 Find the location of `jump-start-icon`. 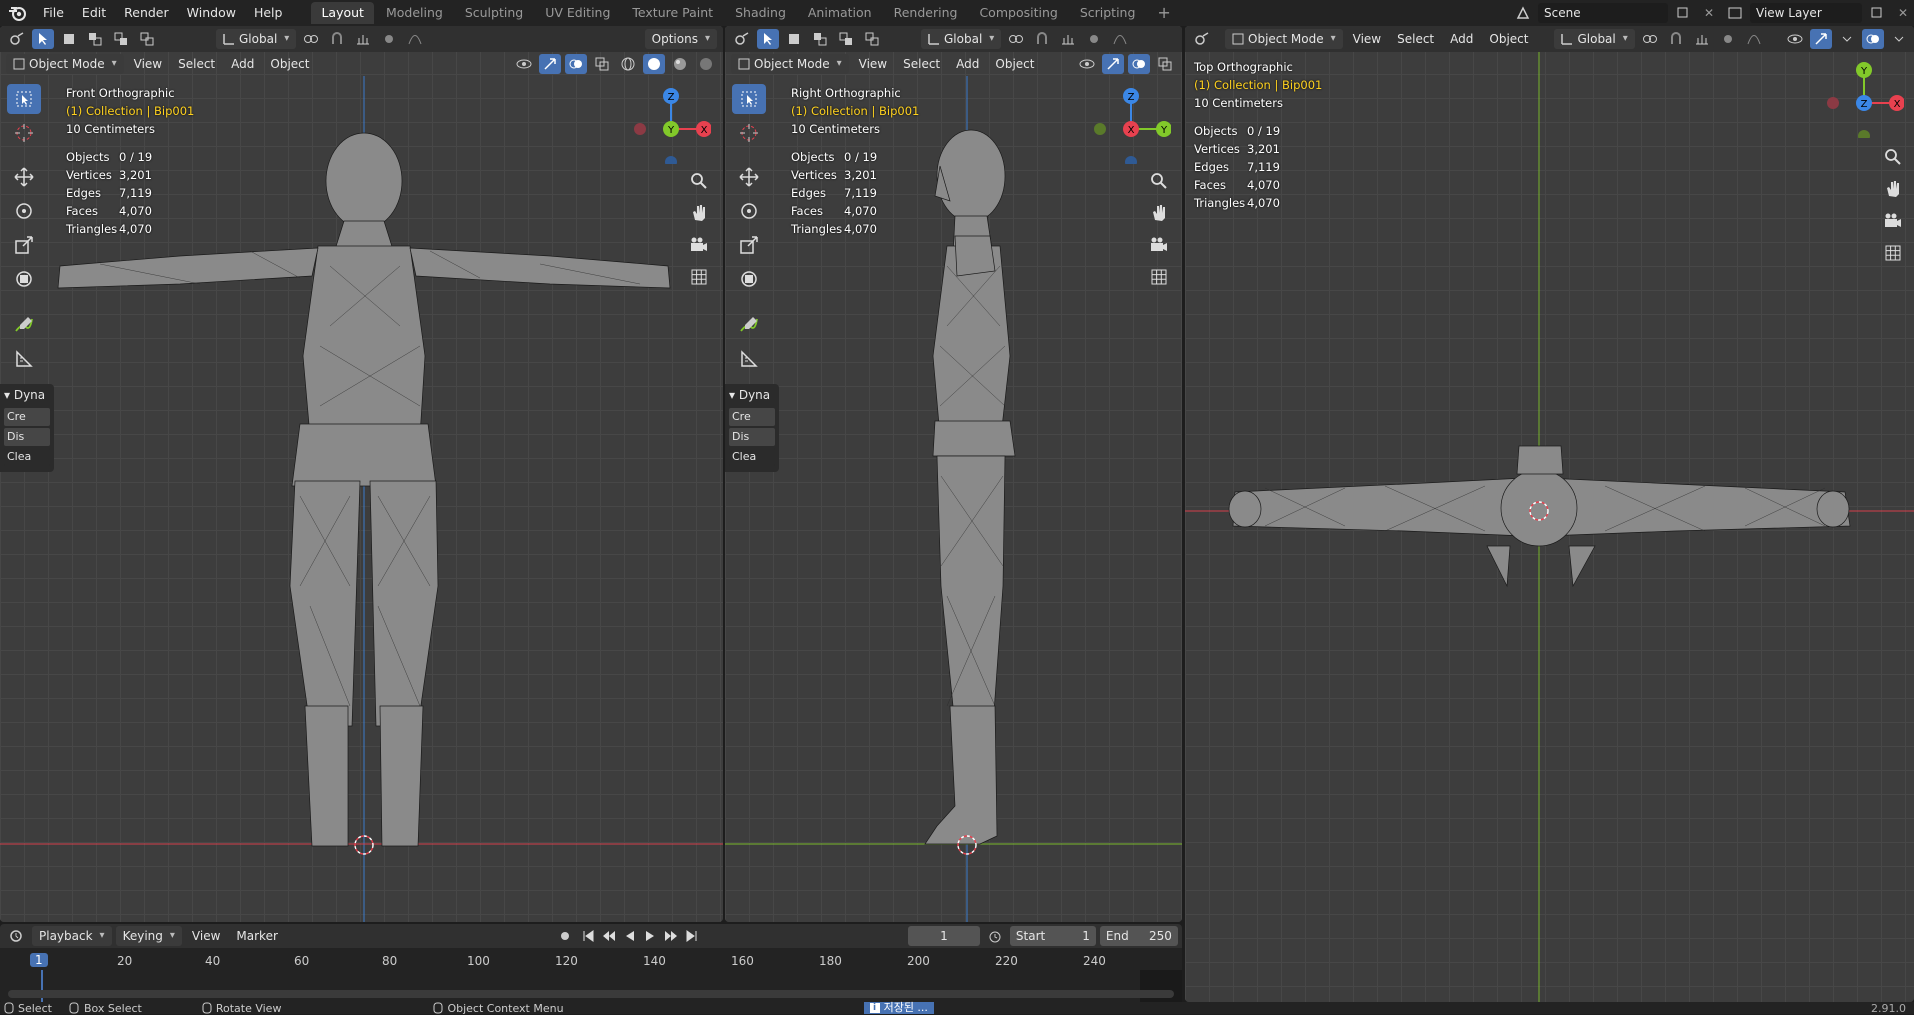

jump-start-icon is located at coordinates (588, 936).